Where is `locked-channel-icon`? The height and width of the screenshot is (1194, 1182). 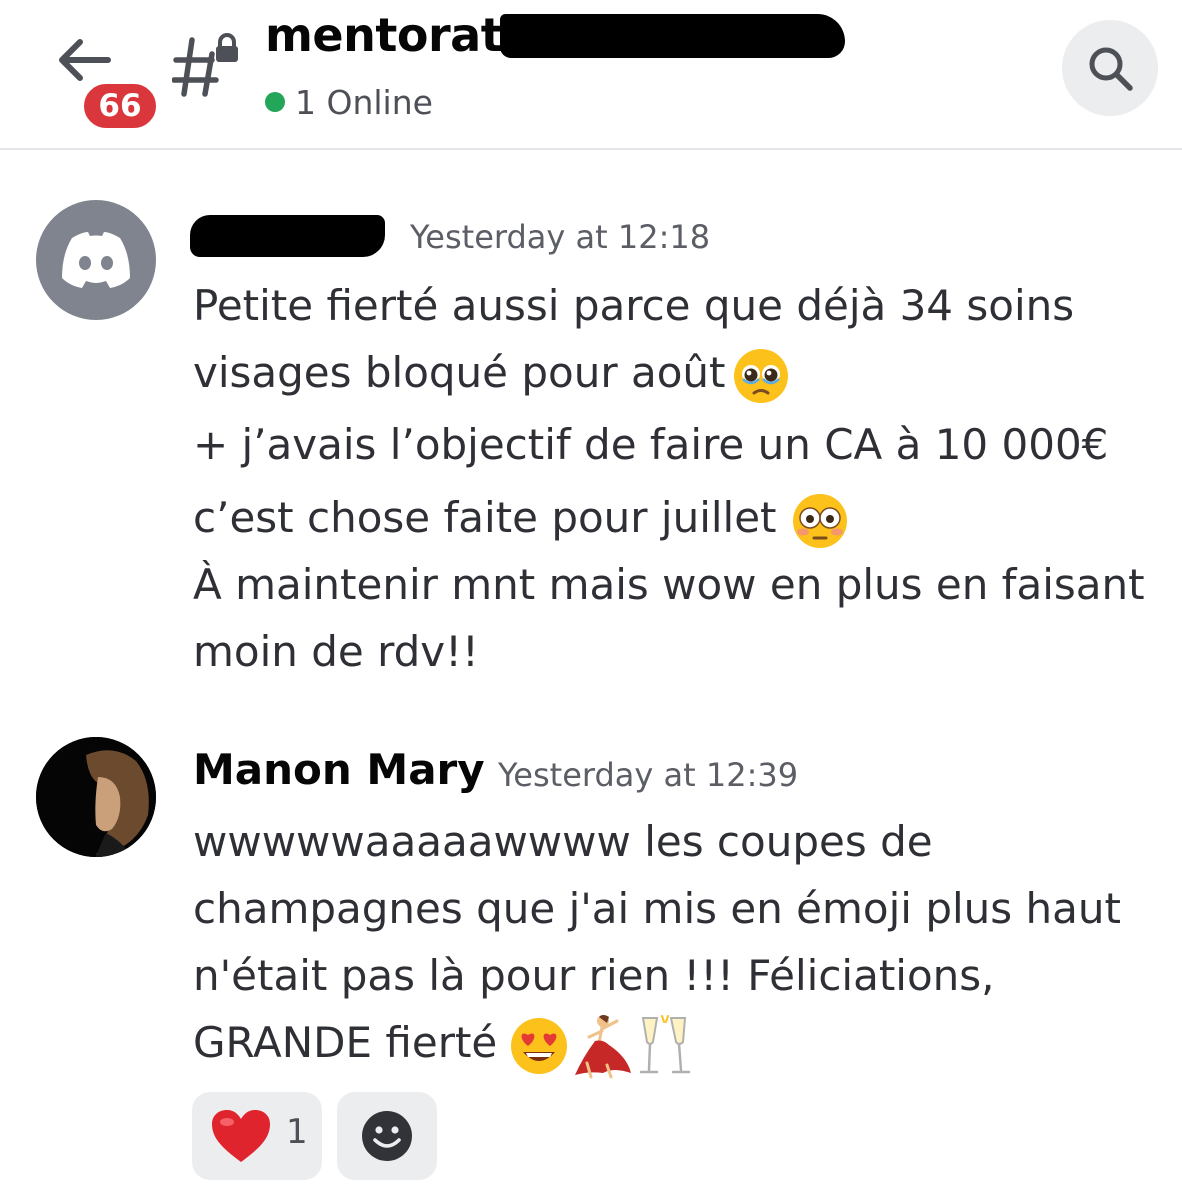 locked-channel-icon is located at coordinates (205, 65).